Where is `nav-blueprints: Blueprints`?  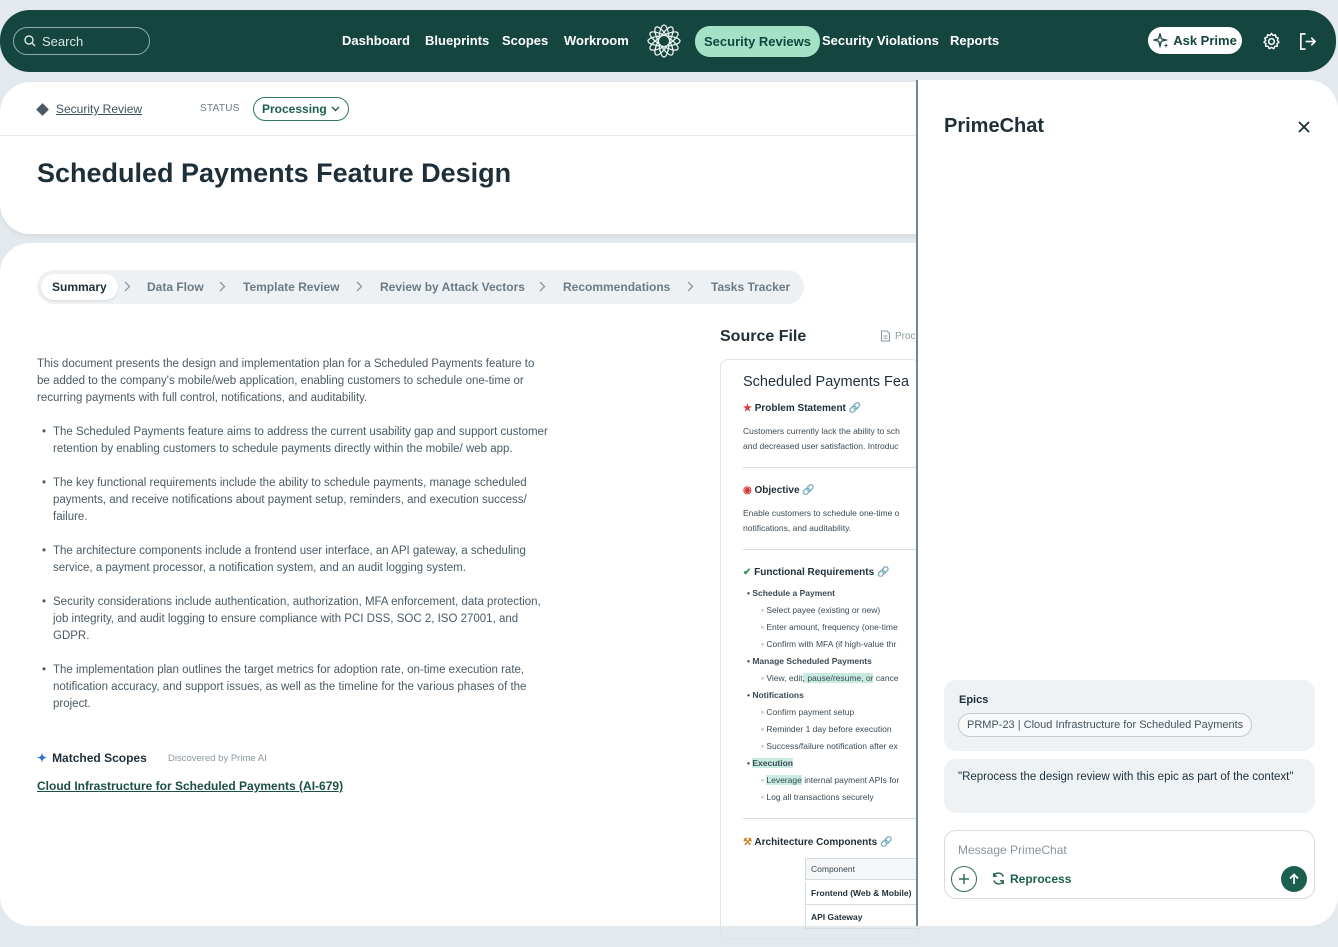 nav-blueprints: Blueprints is located at coordinates (457, 40).